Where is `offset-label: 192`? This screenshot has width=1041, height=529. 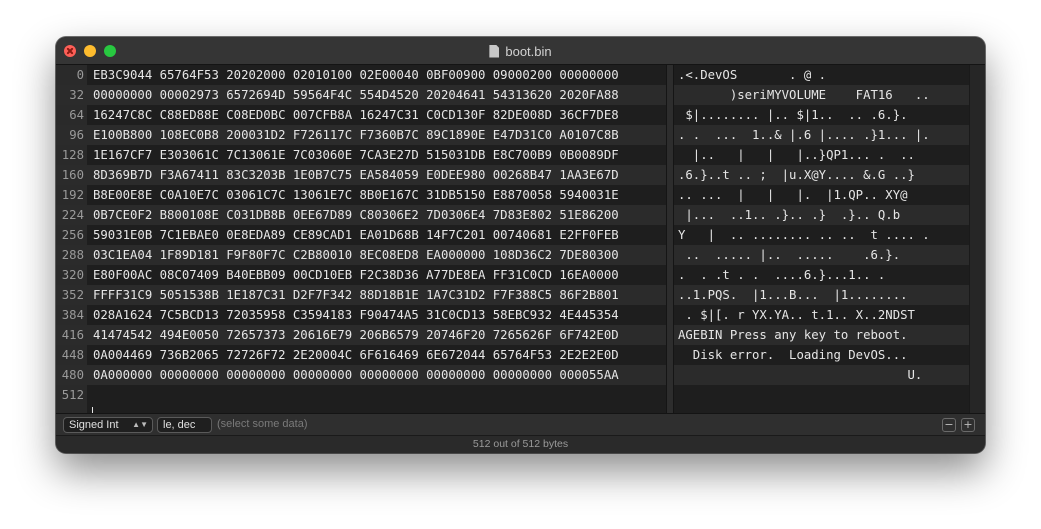
offset-label: 192 is located at coordinates (72, 195).